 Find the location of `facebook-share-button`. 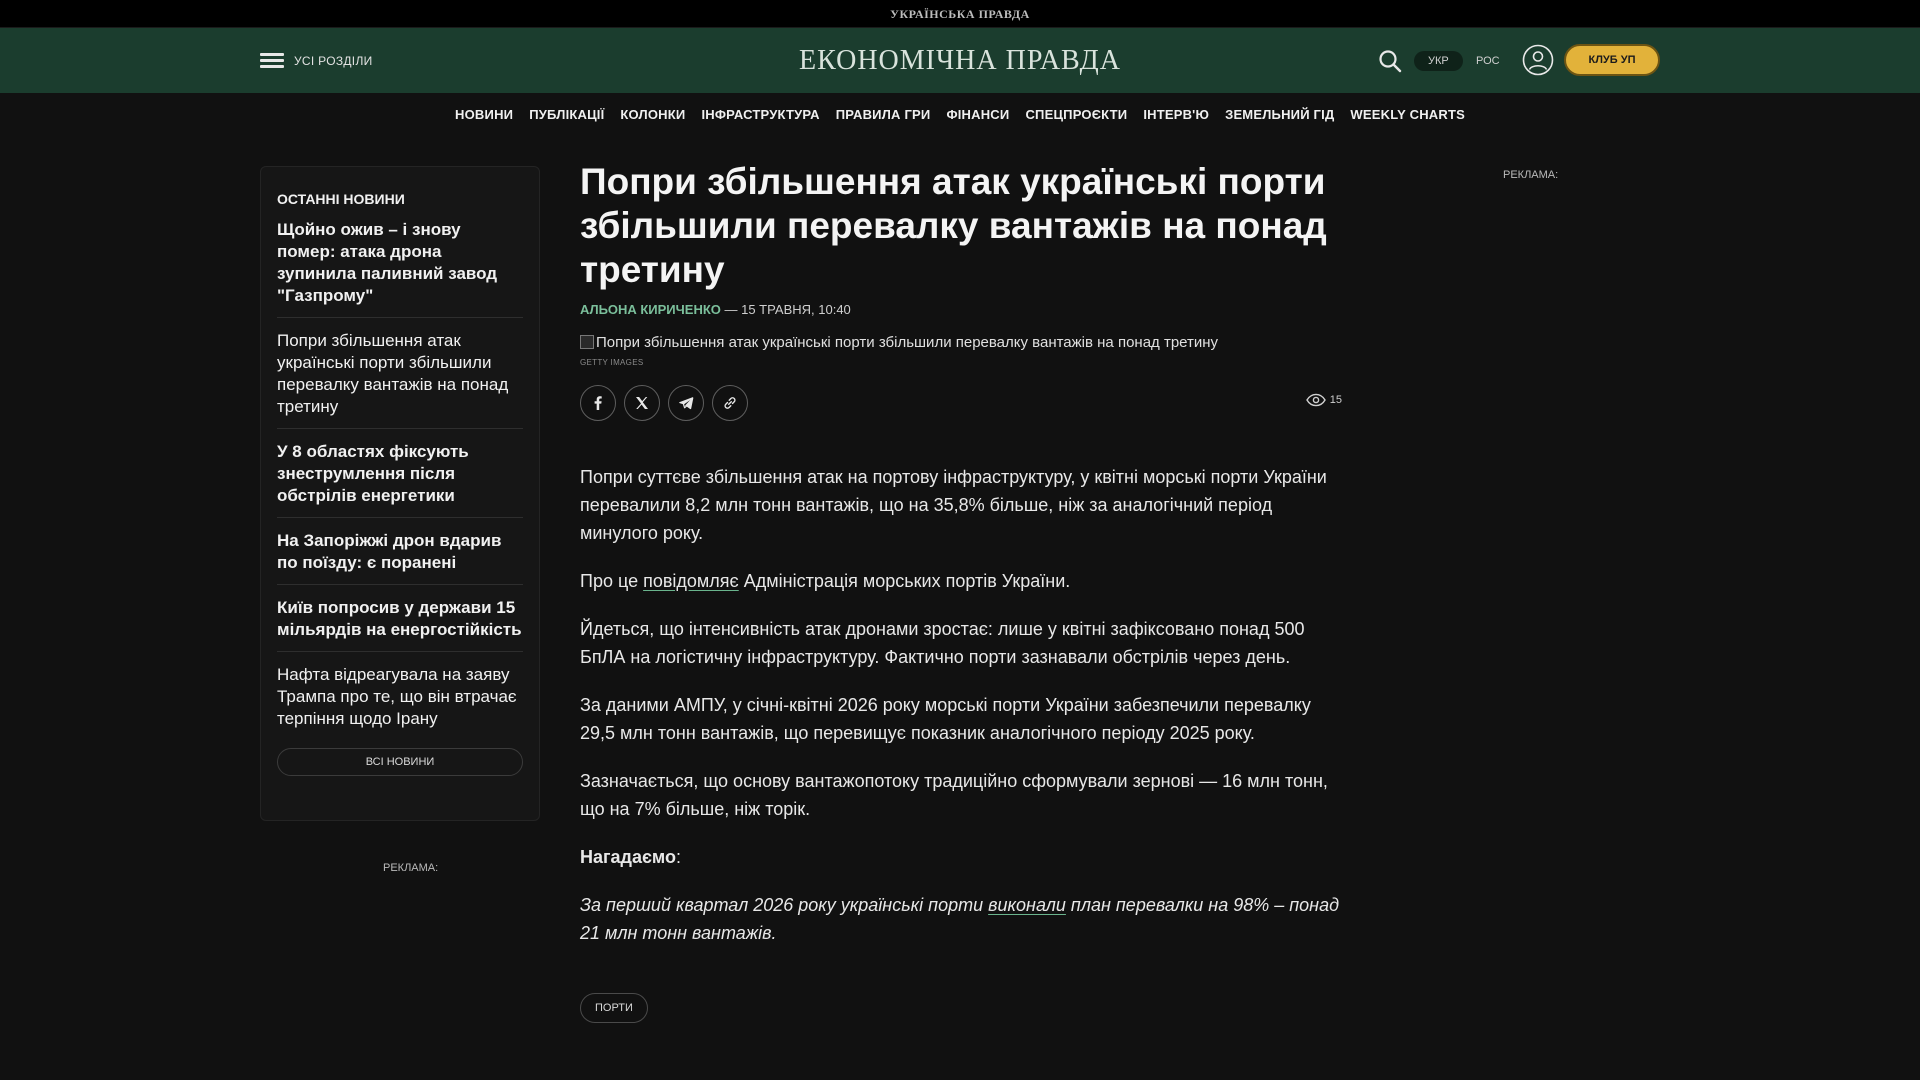

facebook-share-button is located at coordinates (598, 403).